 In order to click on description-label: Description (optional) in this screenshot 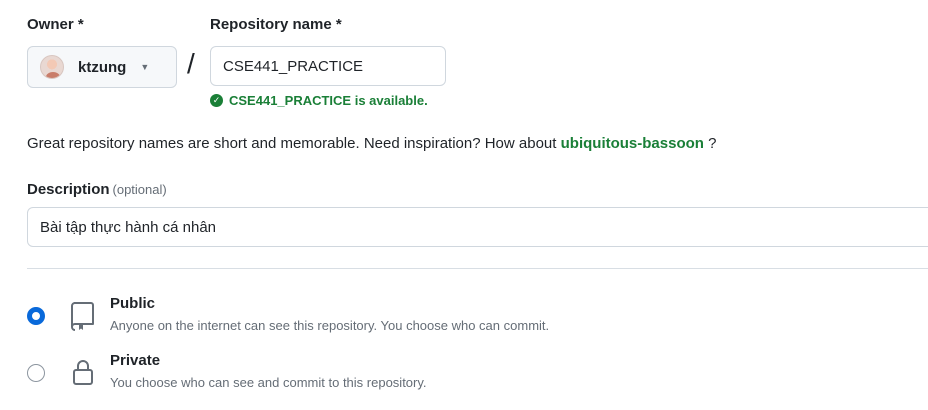, I will do `click(97, 189)`.